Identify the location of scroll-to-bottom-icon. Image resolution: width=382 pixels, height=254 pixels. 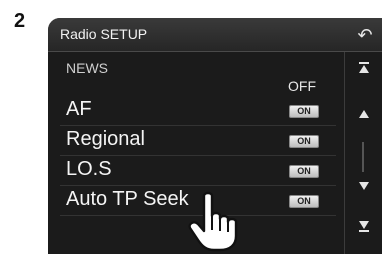
(363, 229).